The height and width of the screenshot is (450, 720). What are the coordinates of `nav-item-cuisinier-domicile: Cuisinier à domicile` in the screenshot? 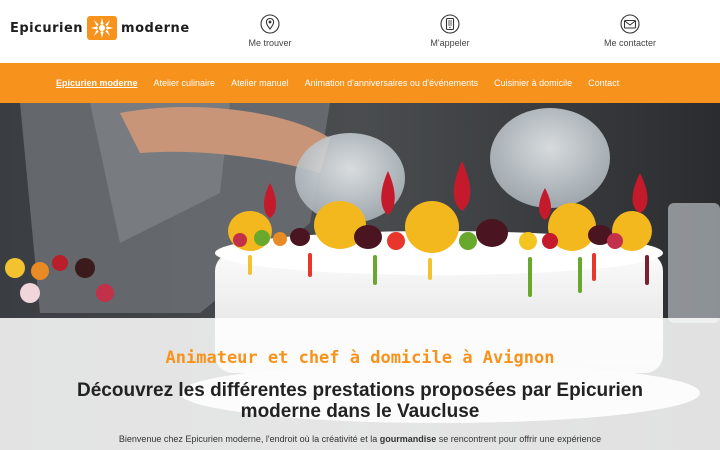 It's located at (533, 83).